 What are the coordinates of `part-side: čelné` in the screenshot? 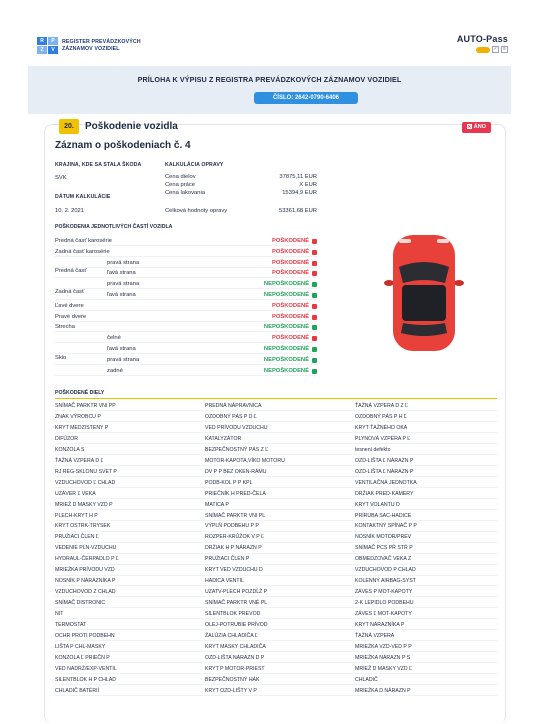 It's located at (114, 338).